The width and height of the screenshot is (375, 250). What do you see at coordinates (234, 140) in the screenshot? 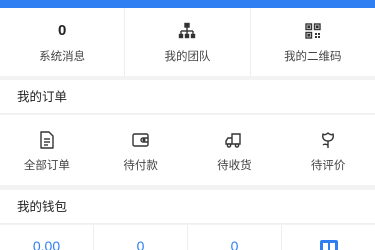
I see `truck-icon` at bounding box center [234, 140].